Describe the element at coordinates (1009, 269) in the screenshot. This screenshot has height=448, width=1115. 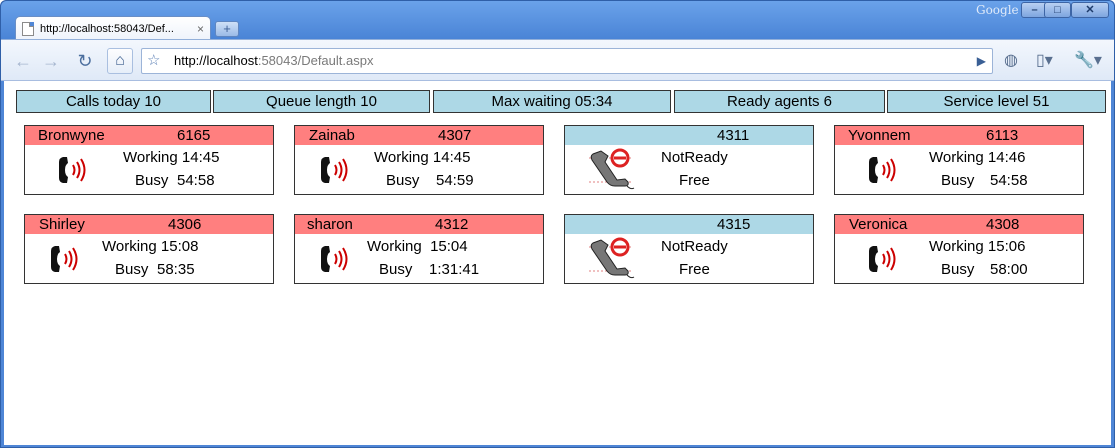
I see `agent-busy-time: 58:00` at that location.